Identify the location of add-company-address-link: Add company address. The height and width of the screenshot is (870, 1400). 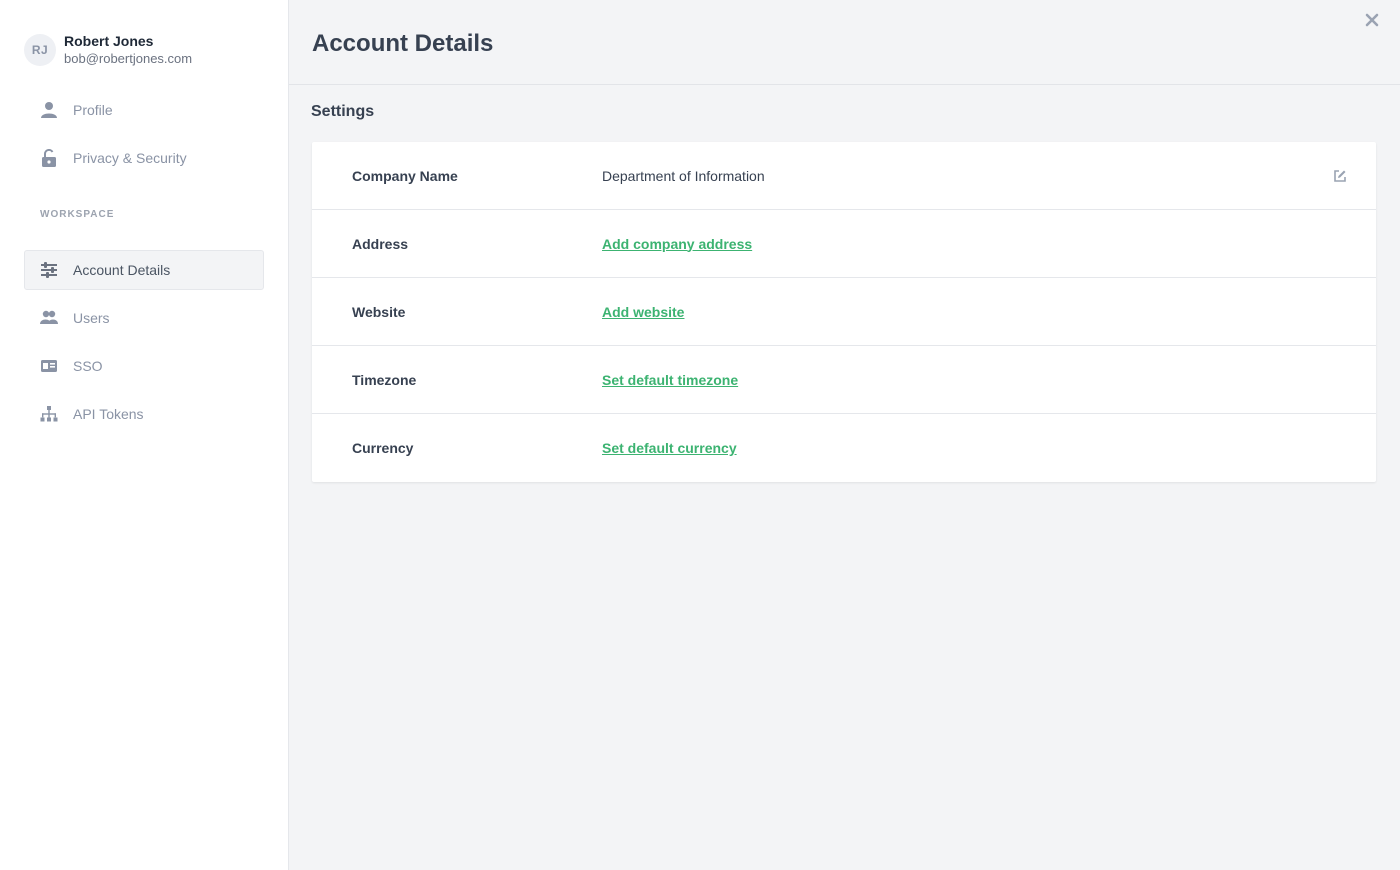
(677, 244).